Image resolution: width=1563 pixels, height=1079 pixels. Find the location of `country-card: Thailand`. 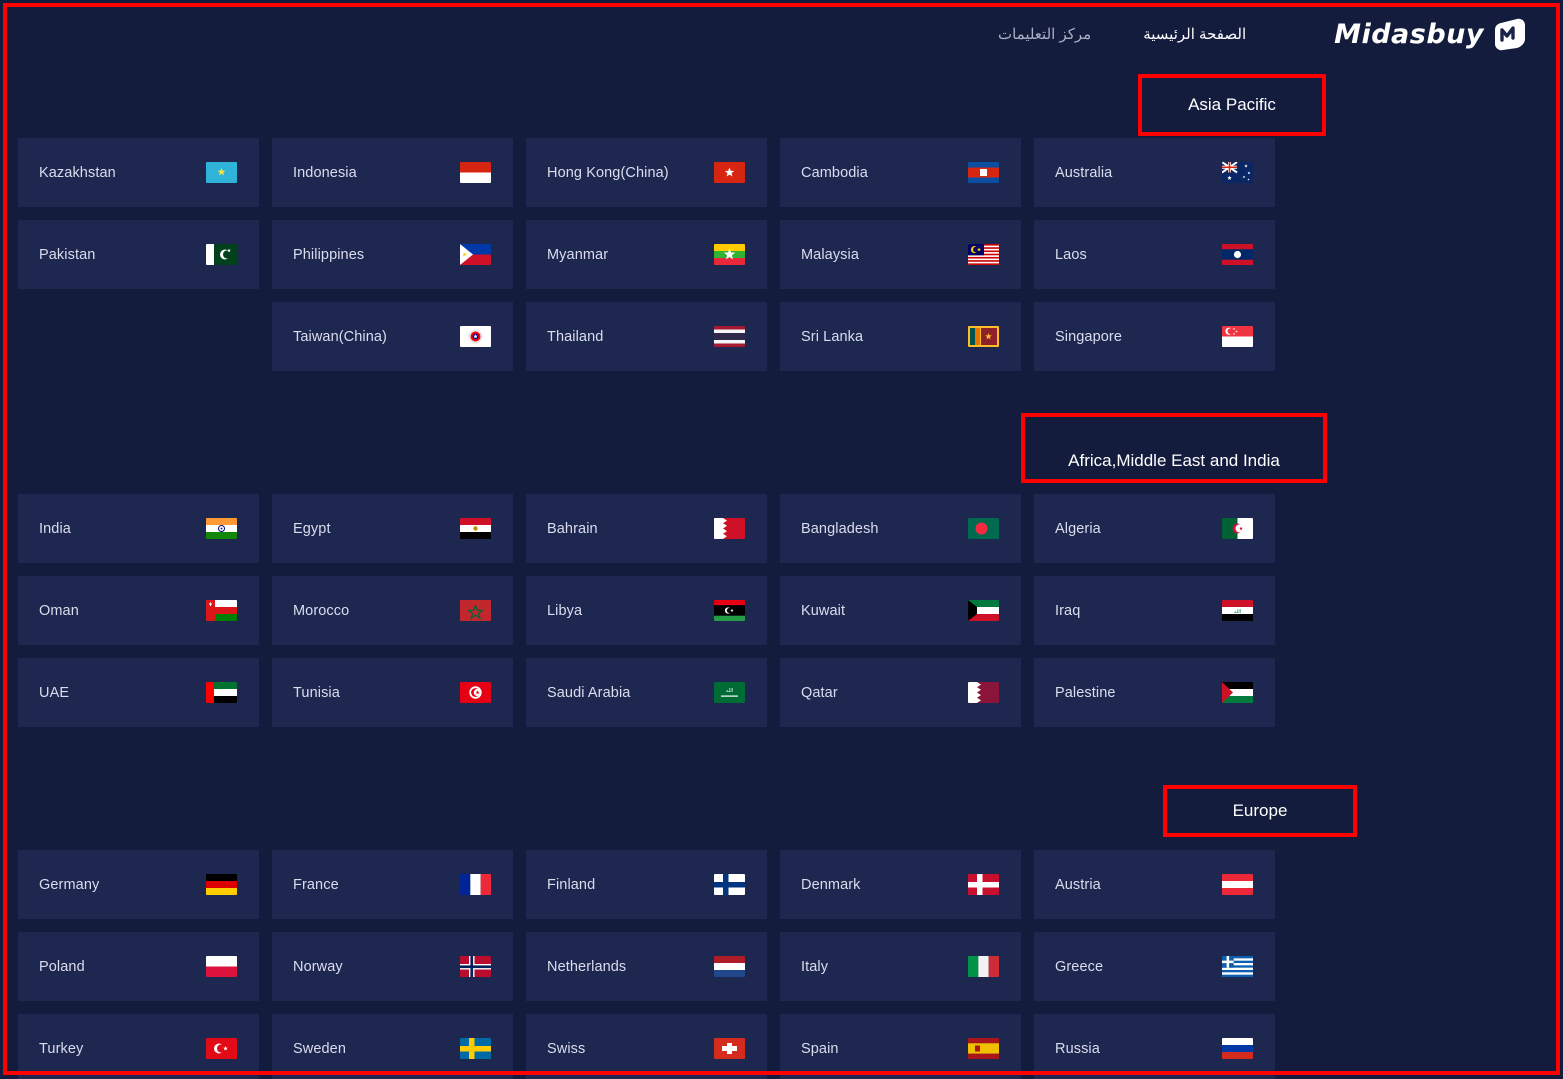

country-card: Thailand is located at coordinates (646, 336).